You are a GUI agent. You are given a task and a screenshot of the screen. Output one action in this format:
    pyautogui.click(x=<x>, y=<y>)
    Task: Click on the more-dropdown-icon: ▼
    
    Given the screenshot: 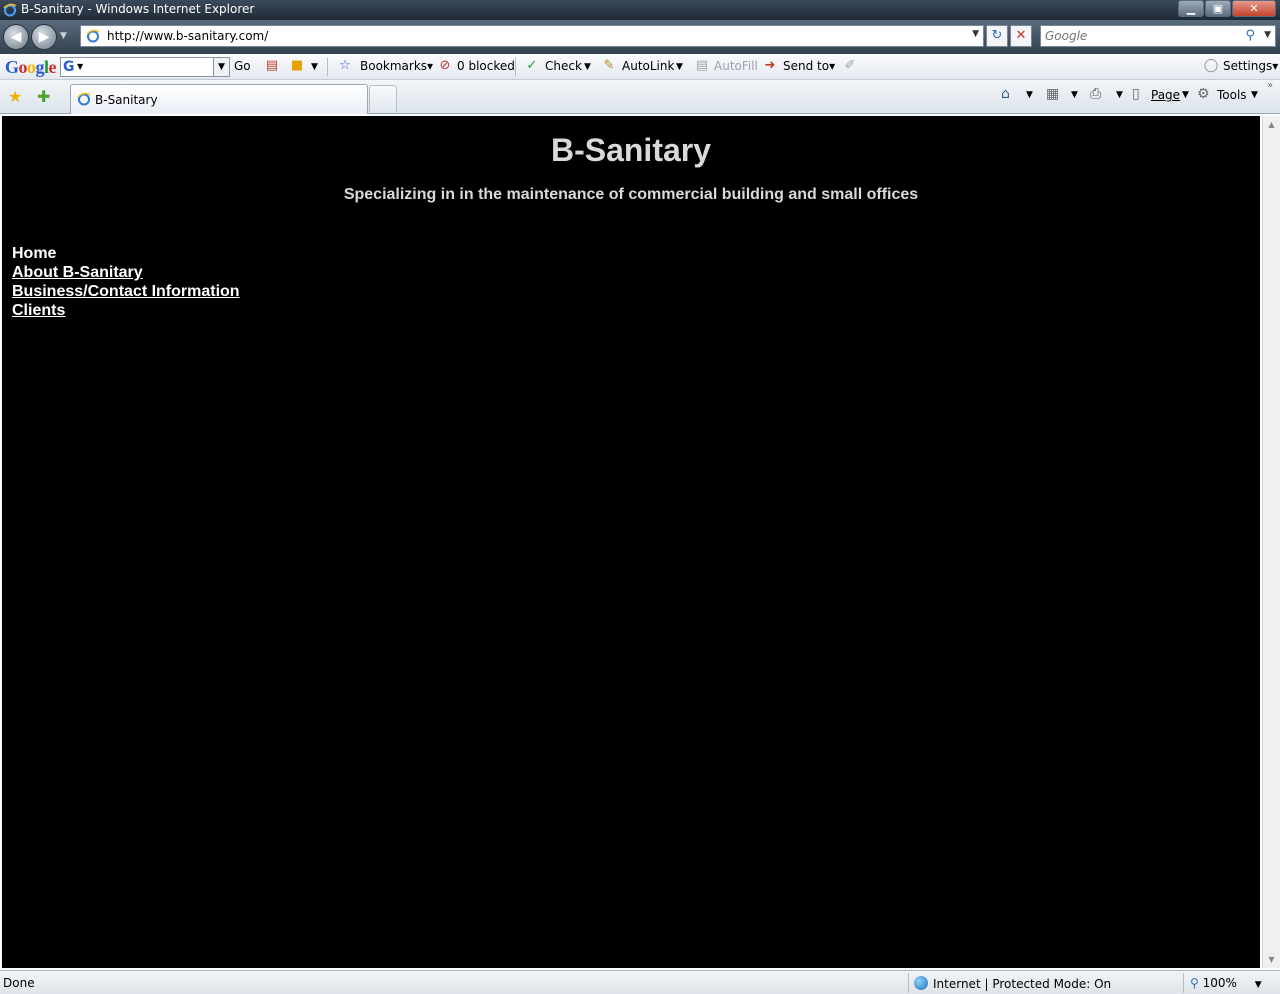 What is the action you would take?
    pyautogui.click(x=314, y=67)
    